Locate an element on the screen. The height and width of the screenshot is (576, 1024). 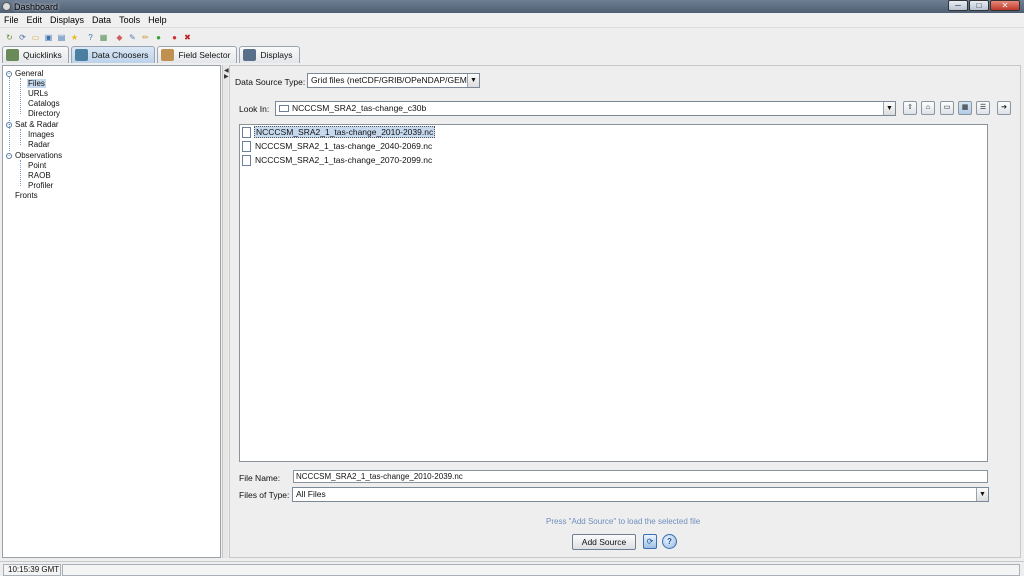
tab-displays: Displays is located at coordinates (269, 54).